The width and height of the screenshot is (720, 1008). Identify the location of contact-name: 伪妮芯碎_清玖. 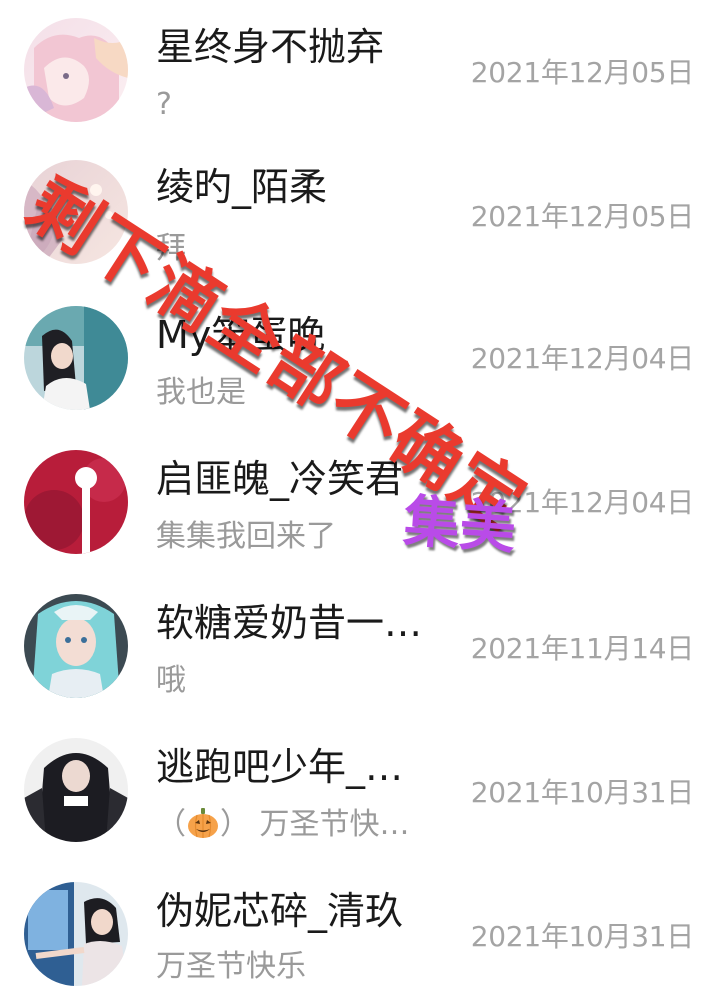
(280, 911).